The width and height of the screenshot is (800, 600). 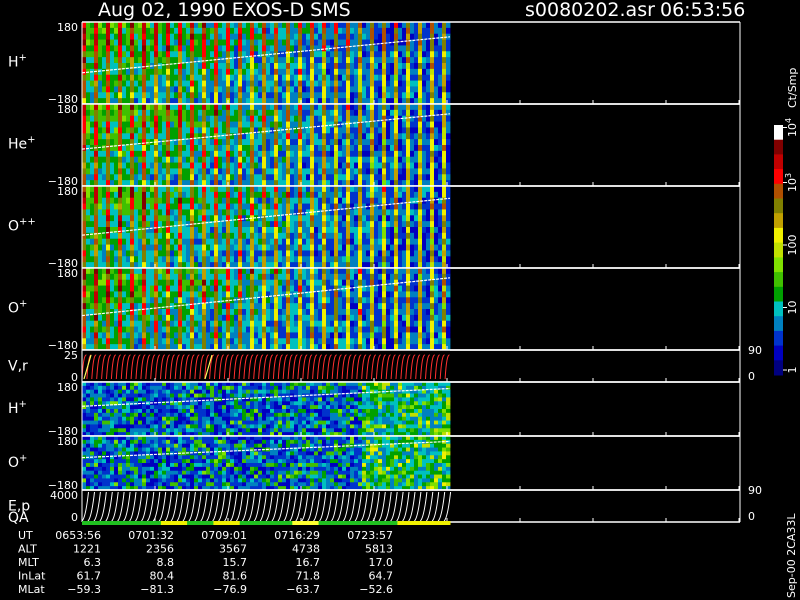 What do you see at coordinates (233, 549) in the screenshot?
I see `footer-value: 3567` at bounding box center [233, 549].